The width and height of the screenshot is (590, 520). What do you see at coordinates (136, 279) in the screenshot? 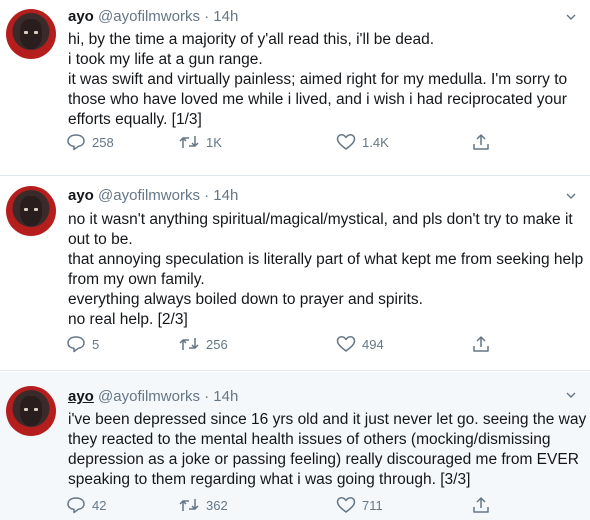
I see `tweet-text-line: from my own family.` at bounding box center [136, 279].